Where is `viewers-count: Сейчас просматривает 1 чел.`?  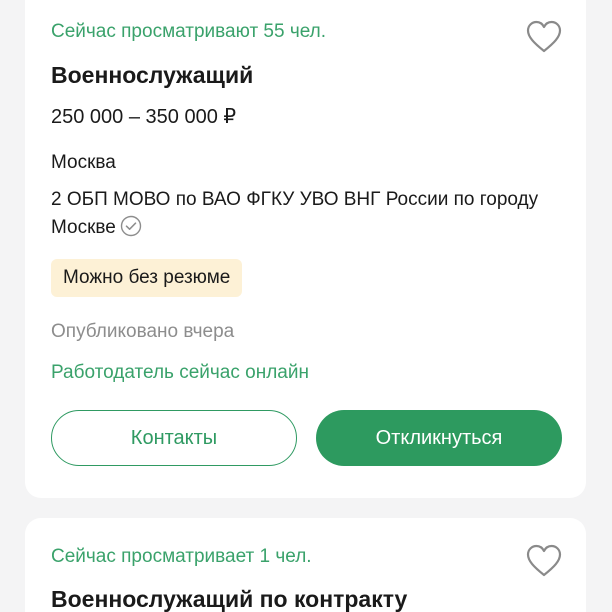
viewers-count: Сейчас просматривает 1 чел. is located at coordinates (181, 556).